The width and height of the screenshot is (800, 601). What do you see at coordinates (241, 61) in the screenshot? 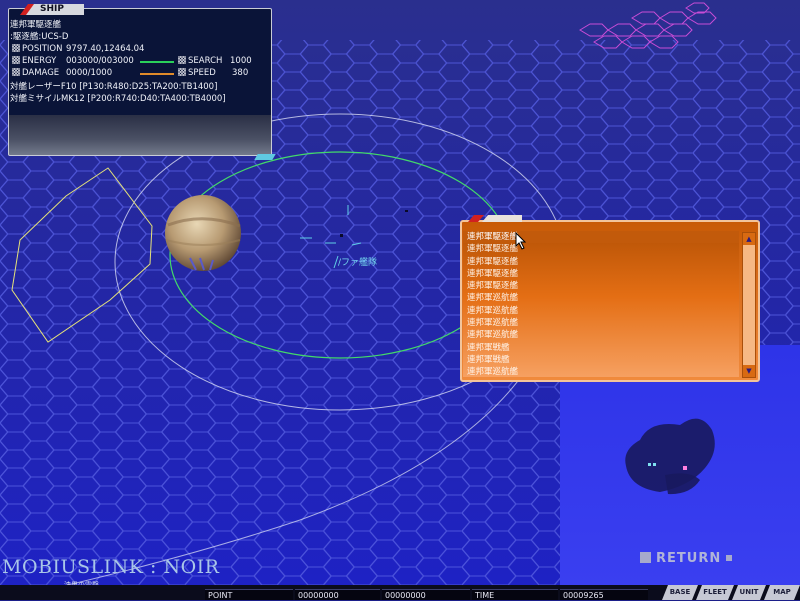
I see `search-value: 1000` at bounding box center [241, 61].